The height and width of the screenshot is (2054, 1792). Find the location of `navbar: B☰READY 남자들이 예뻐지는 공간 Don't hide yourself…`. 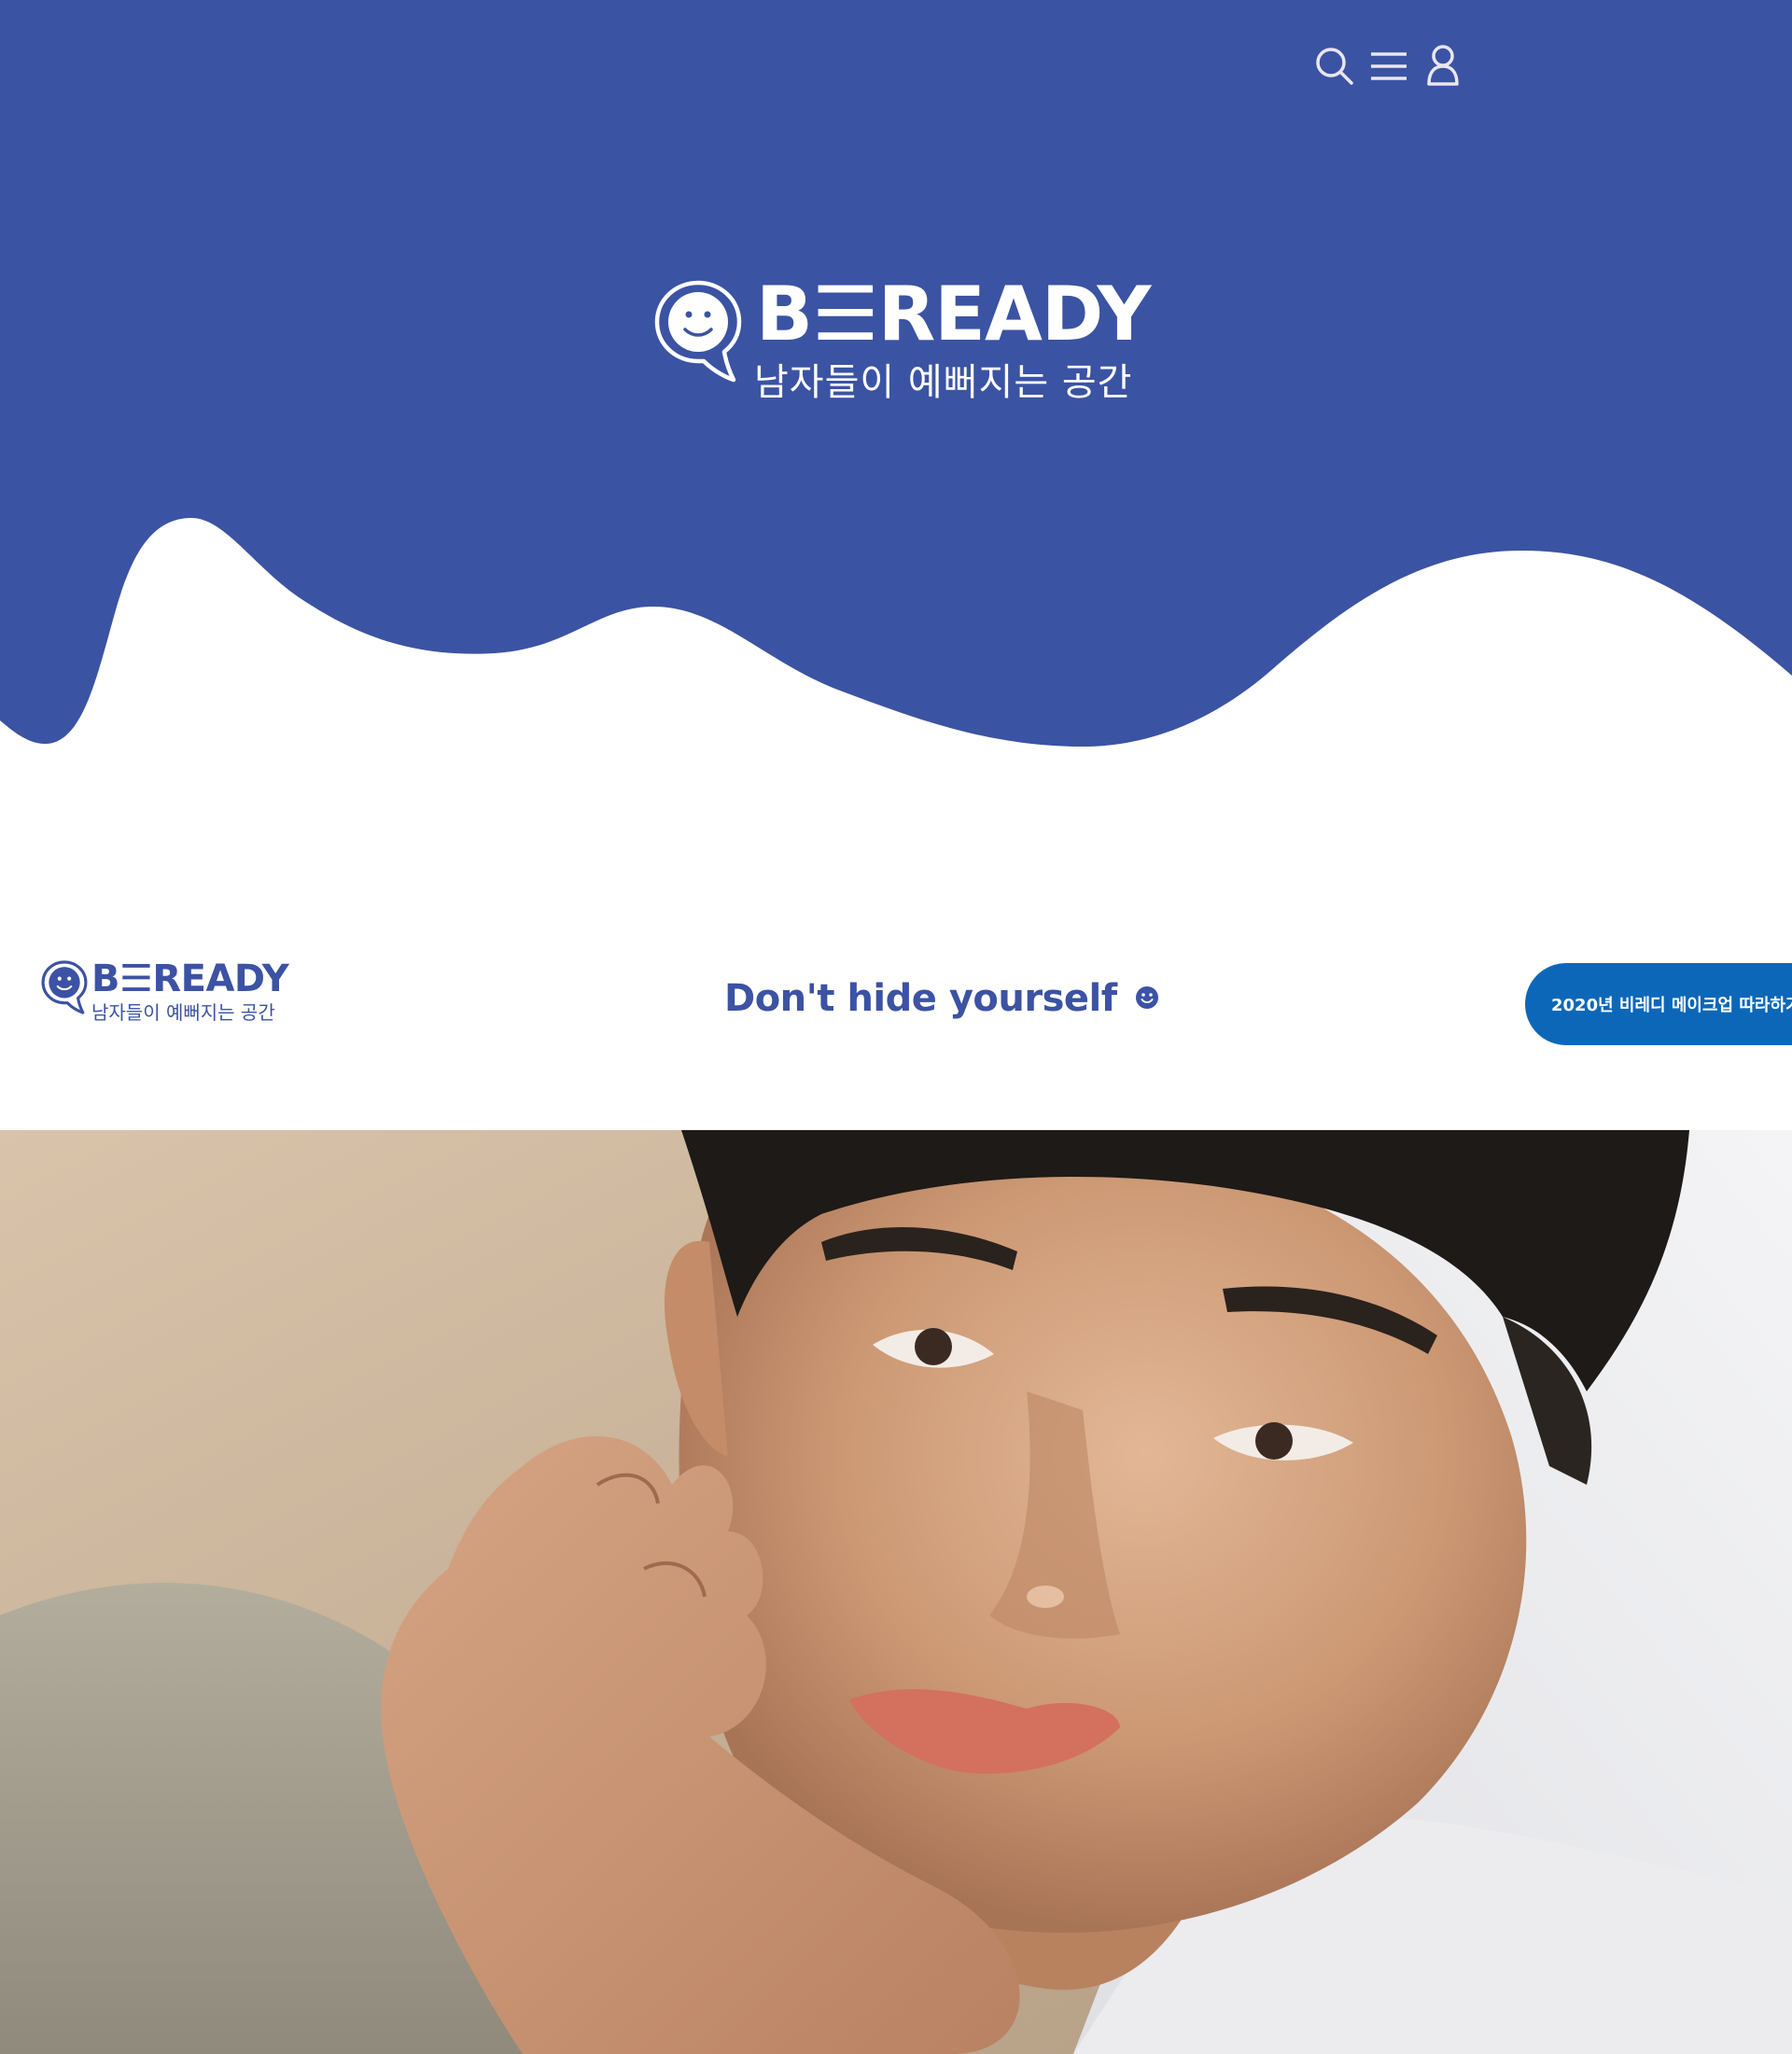

navbar: B☰READY 남자들이 예뻐지는 공간 Don't hide yourself… is located at coordinates (896, 1003).